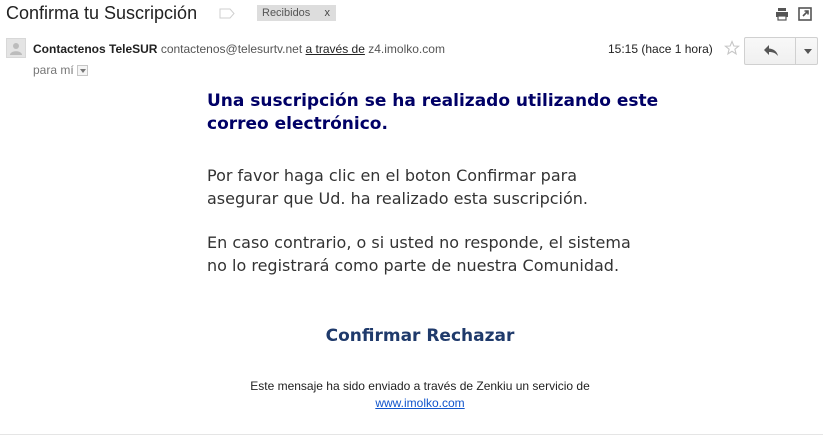 Image resolution: width=823 pixels, height=440 pixels. What do you see at coordinates (470, 336) in the screenshot?
I see `reject-link: Rechazar` at bounding box center [470, 336].